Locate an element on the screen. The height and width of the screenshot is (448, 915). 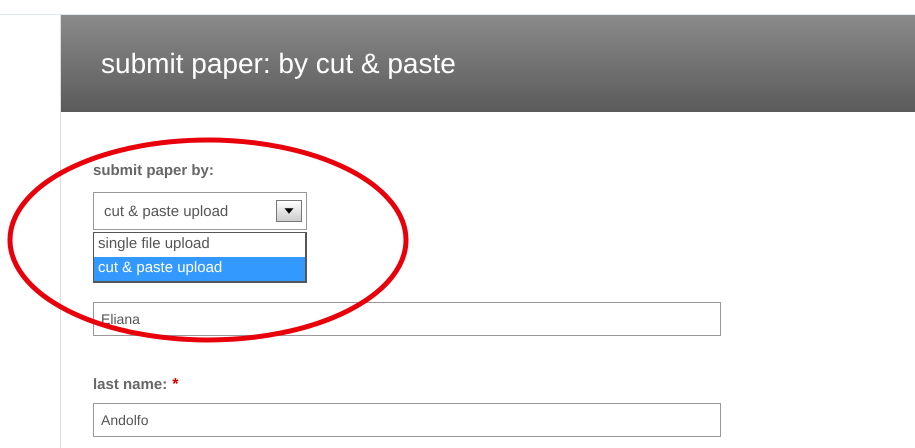
field-label: last name: is located at coordinates (130, 384).